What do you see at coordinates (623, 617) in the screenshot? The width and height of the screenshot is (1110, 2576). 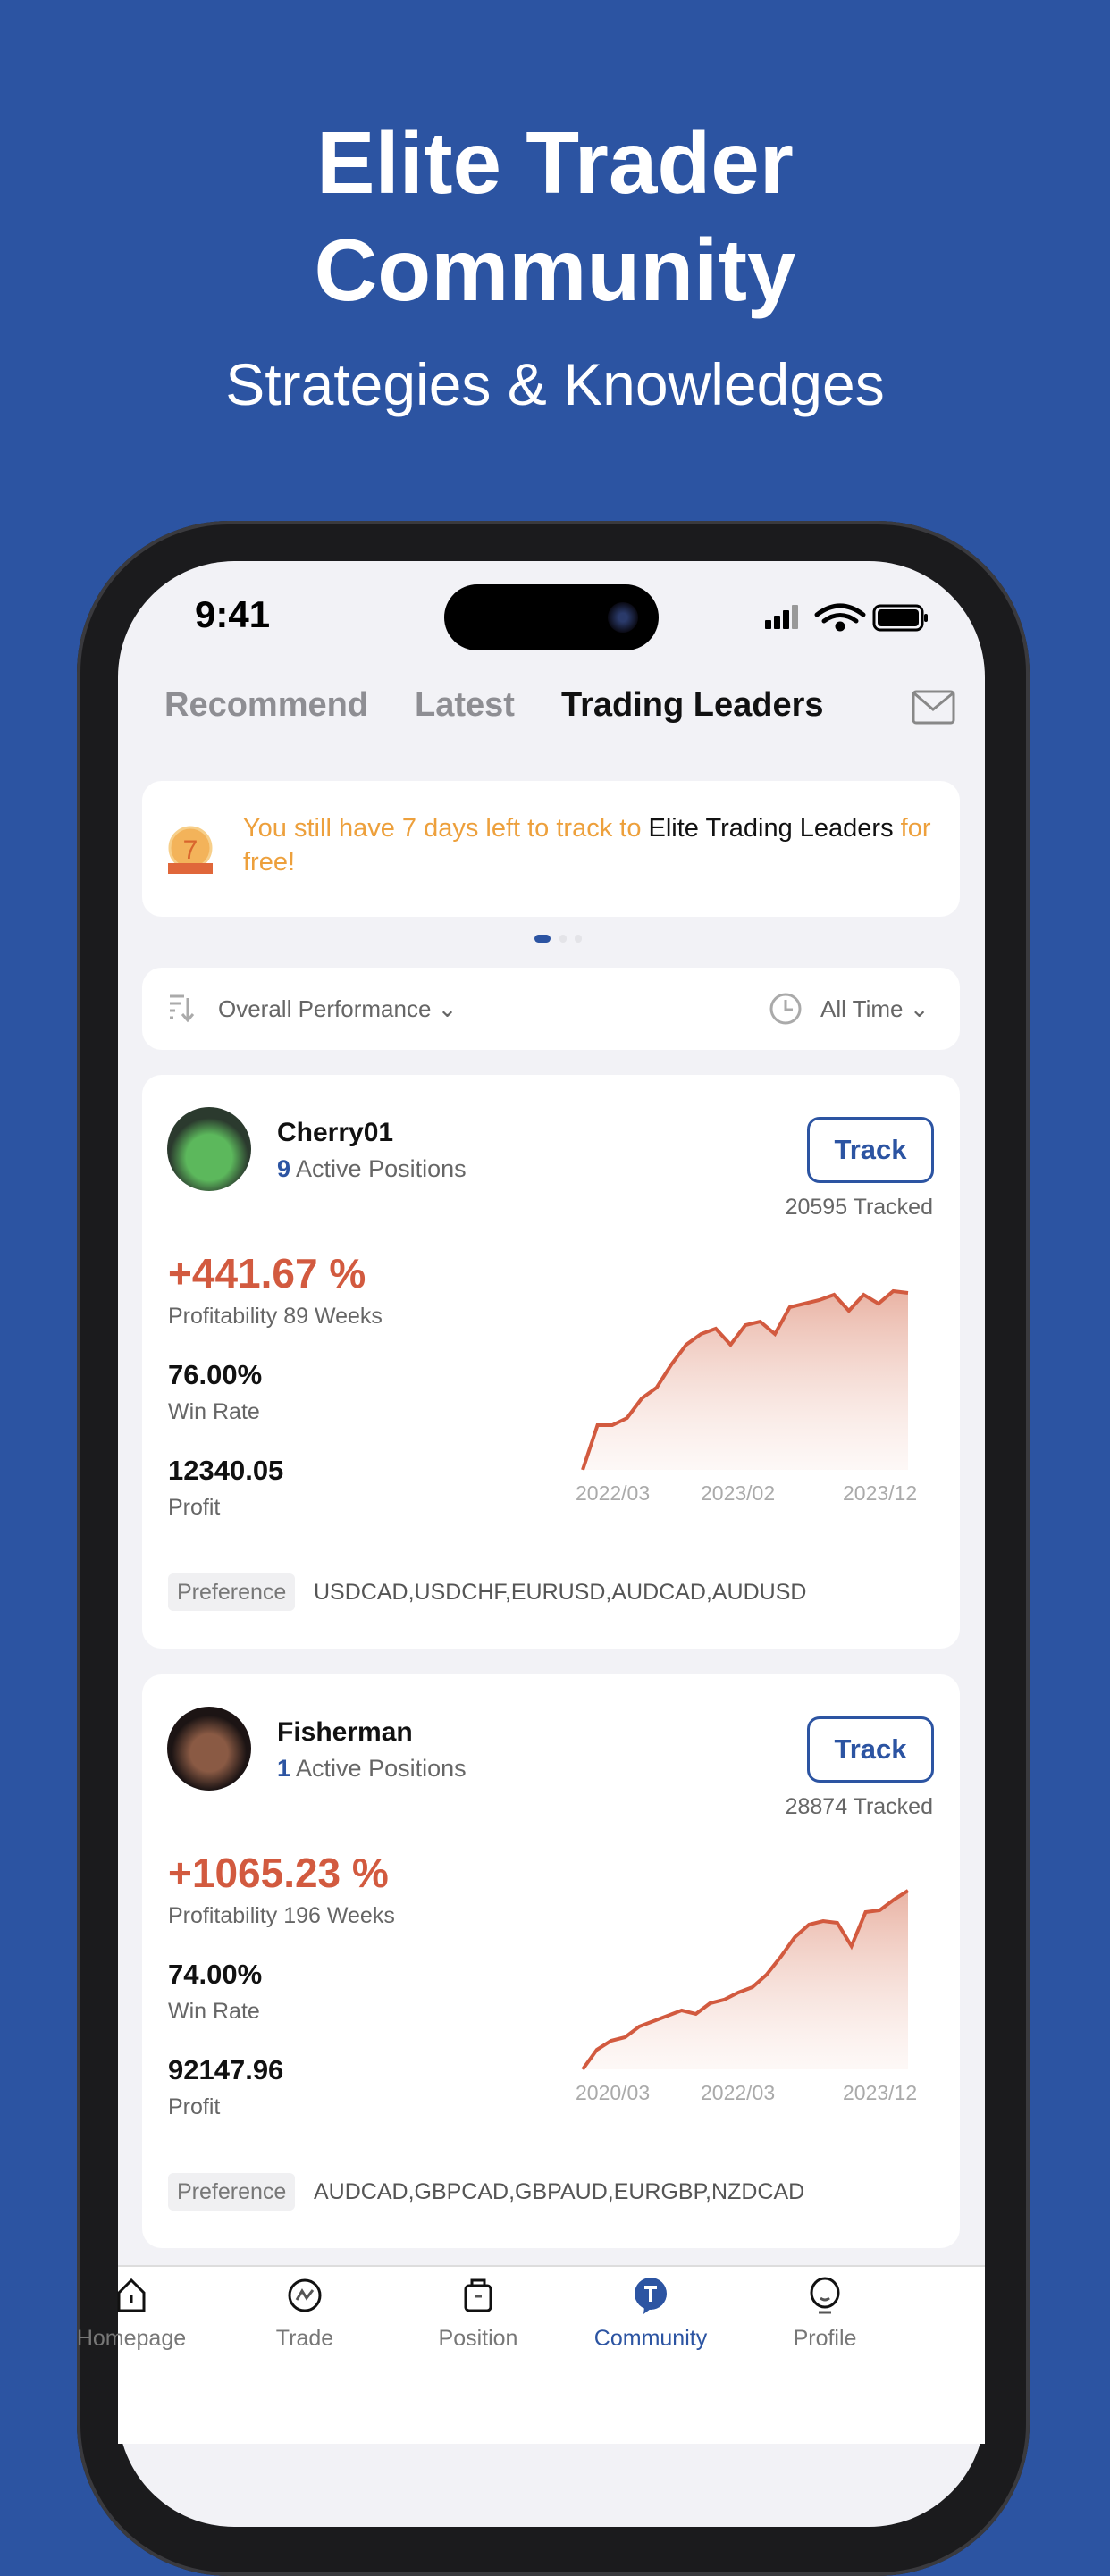 I see `camera-icon` at bounding box center [623, 617].